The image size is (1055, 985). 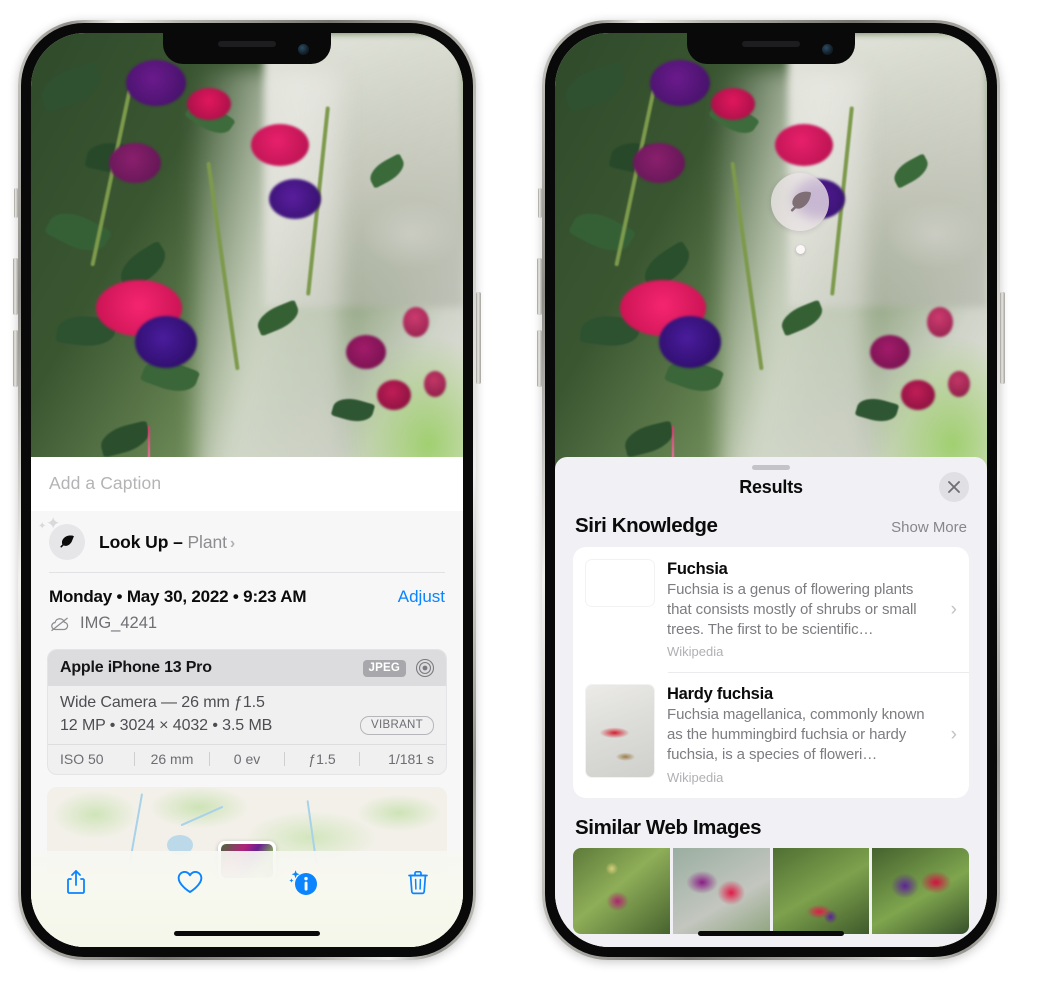 What do you see at coordinates (162, 702) in the screenshot?
I see `camera-lens-line: Wide Camera — 26 mm ƒ1.5` at bounding box center [162, 702].